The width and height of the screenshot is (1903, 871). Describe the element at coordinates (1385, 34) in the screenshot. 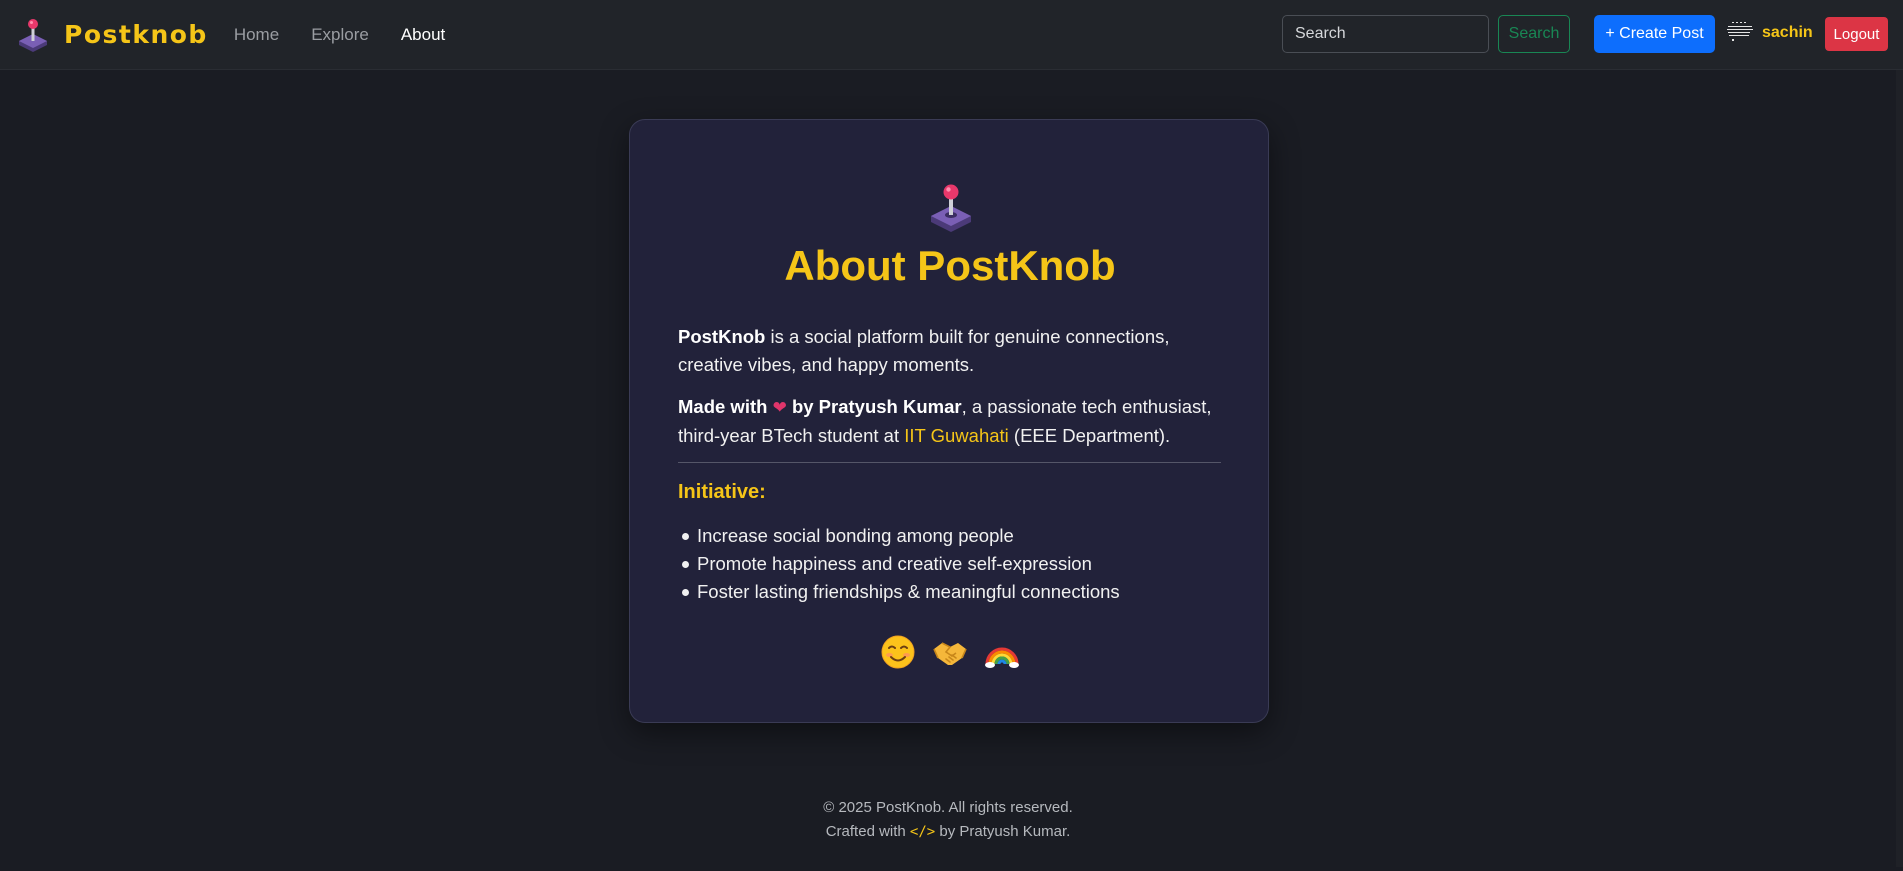

I see `search-input` at that location.